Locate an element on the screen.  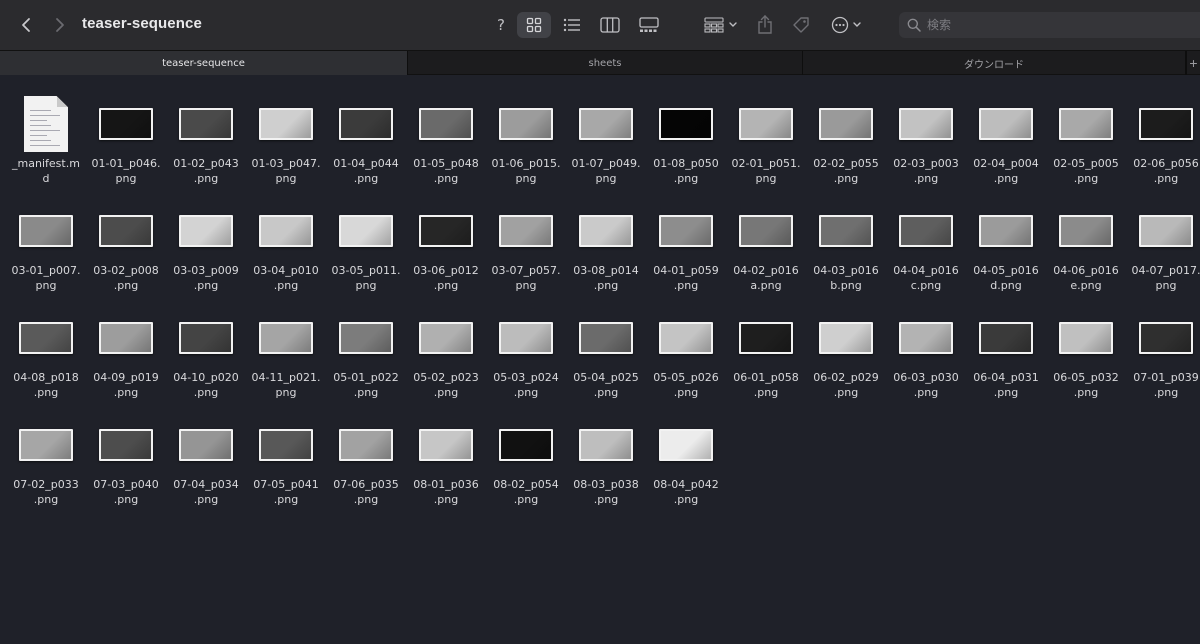
gallery-view-button is located at coordinates (649, 25).